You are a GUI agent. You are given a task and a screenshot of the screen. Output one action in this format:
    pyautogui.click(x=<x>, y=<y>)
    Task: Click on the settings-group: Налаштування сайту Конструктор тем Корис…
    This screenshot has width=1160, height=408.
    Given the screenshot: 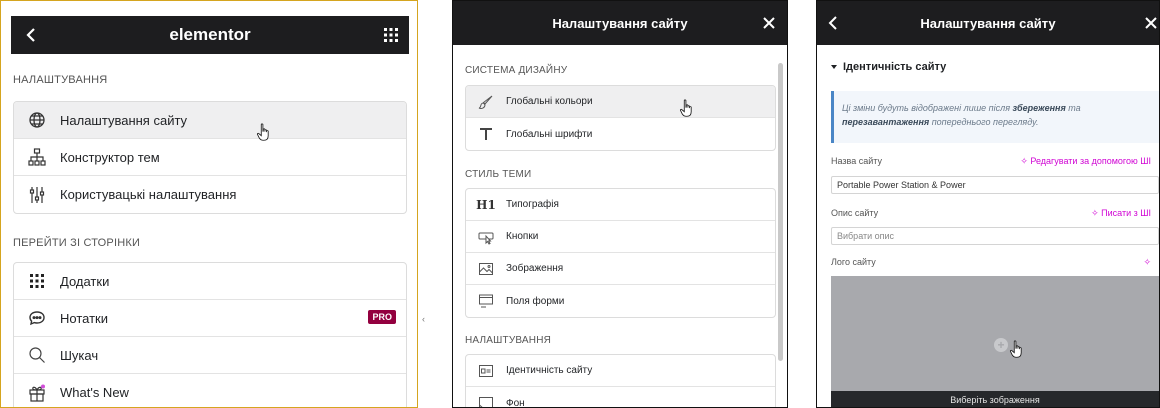 What is the action you would take?
    pyautogui.click(x=210, y=157)
    